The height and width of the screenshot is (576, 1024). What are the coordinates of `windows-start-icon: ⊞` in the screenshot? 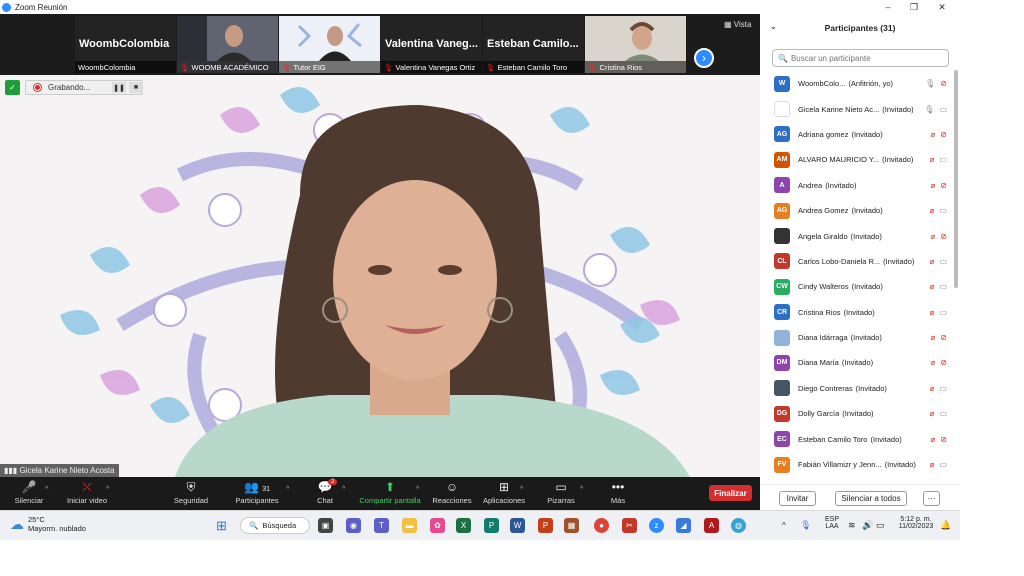 It's located at (221, 525).